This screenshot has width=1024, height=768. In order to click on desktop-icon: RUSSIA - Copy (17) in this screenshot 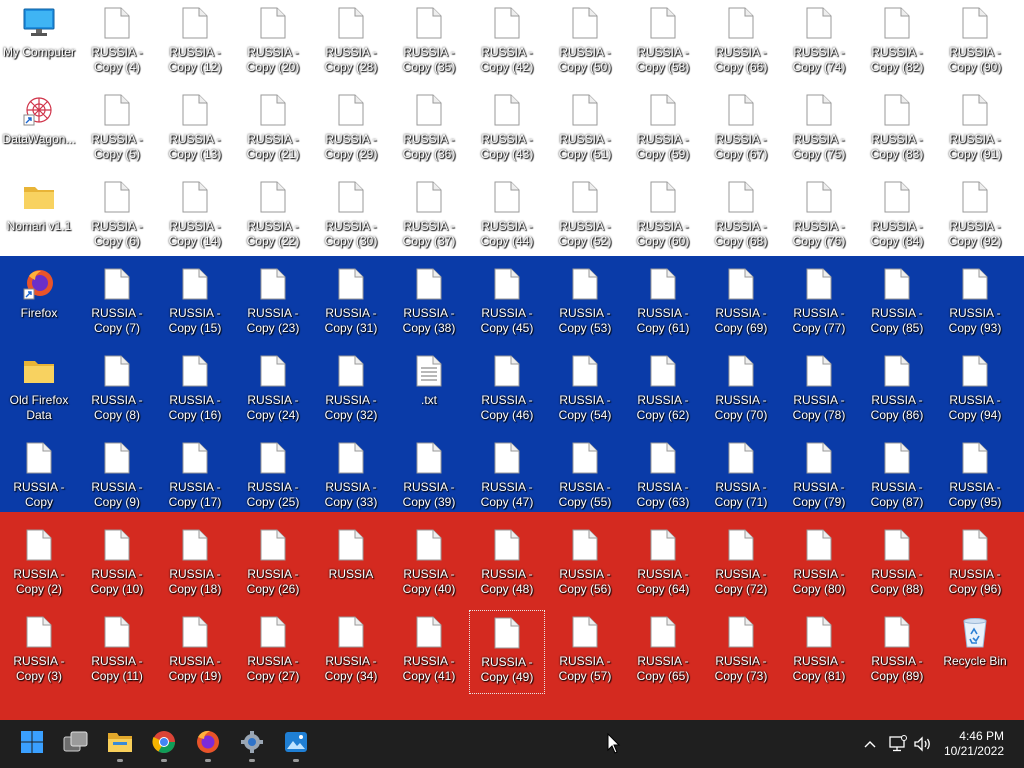, I will do `click(195, 478)`.